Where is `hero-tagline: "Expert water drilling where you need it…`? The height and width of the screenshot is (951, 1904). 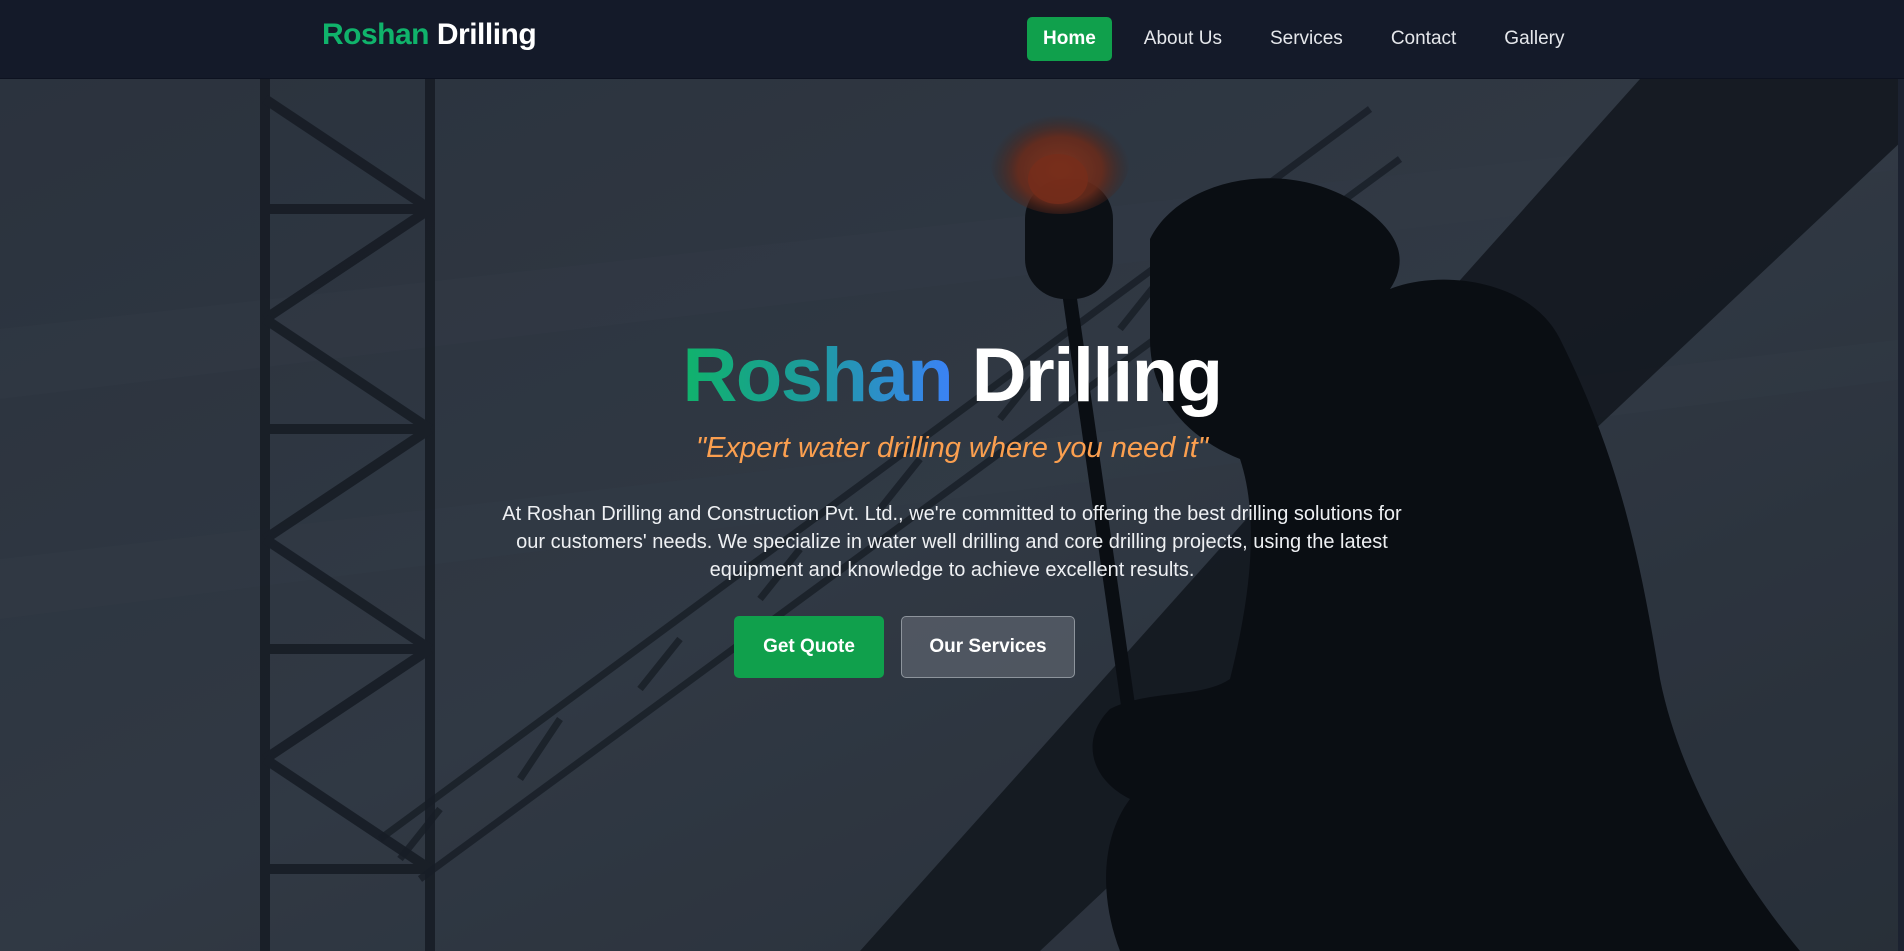 hero-tagline: "Expert water drilling where you need it… is located at coordinates (952, 448).